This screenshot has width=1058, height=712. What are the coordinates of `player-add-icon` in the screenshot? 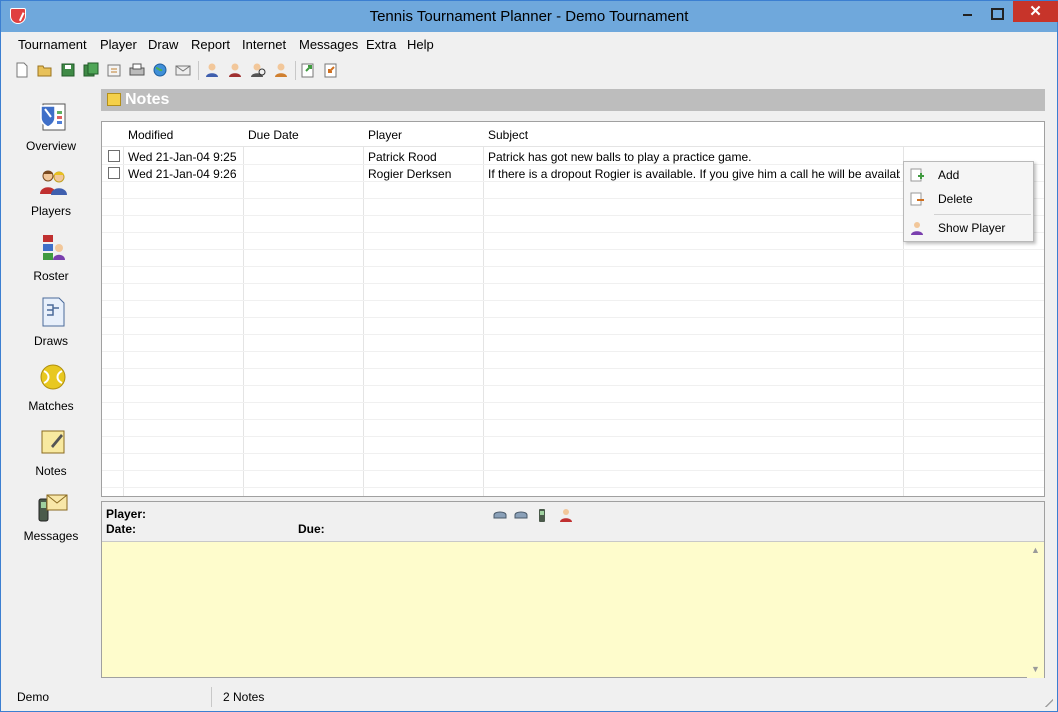 It's located at (235, 70).